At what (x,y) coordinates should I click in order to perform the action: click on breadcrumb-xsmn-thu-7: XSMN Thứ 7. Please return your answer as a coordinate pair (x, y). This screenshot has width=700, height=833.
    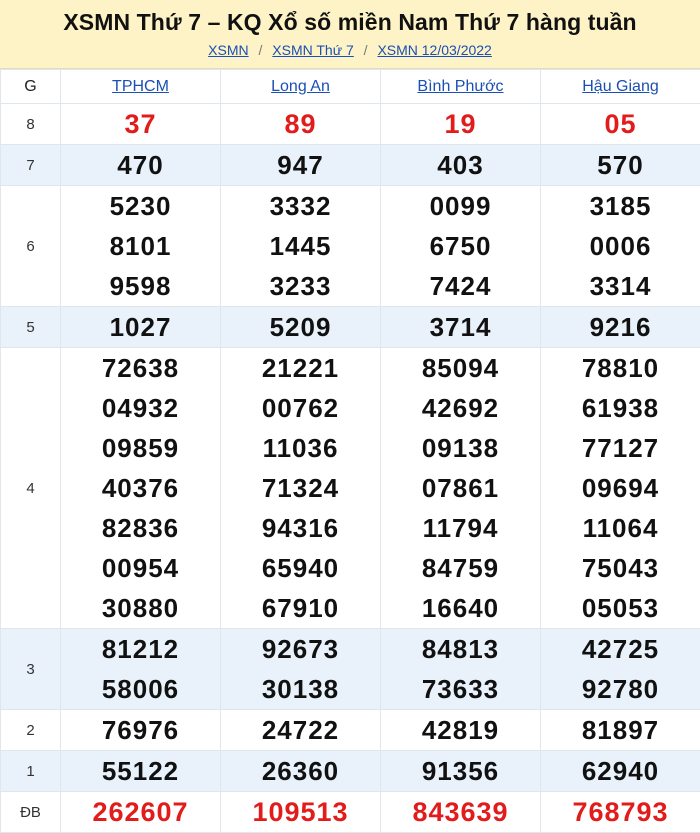
    Looking at the image, I should click on (312, 50).